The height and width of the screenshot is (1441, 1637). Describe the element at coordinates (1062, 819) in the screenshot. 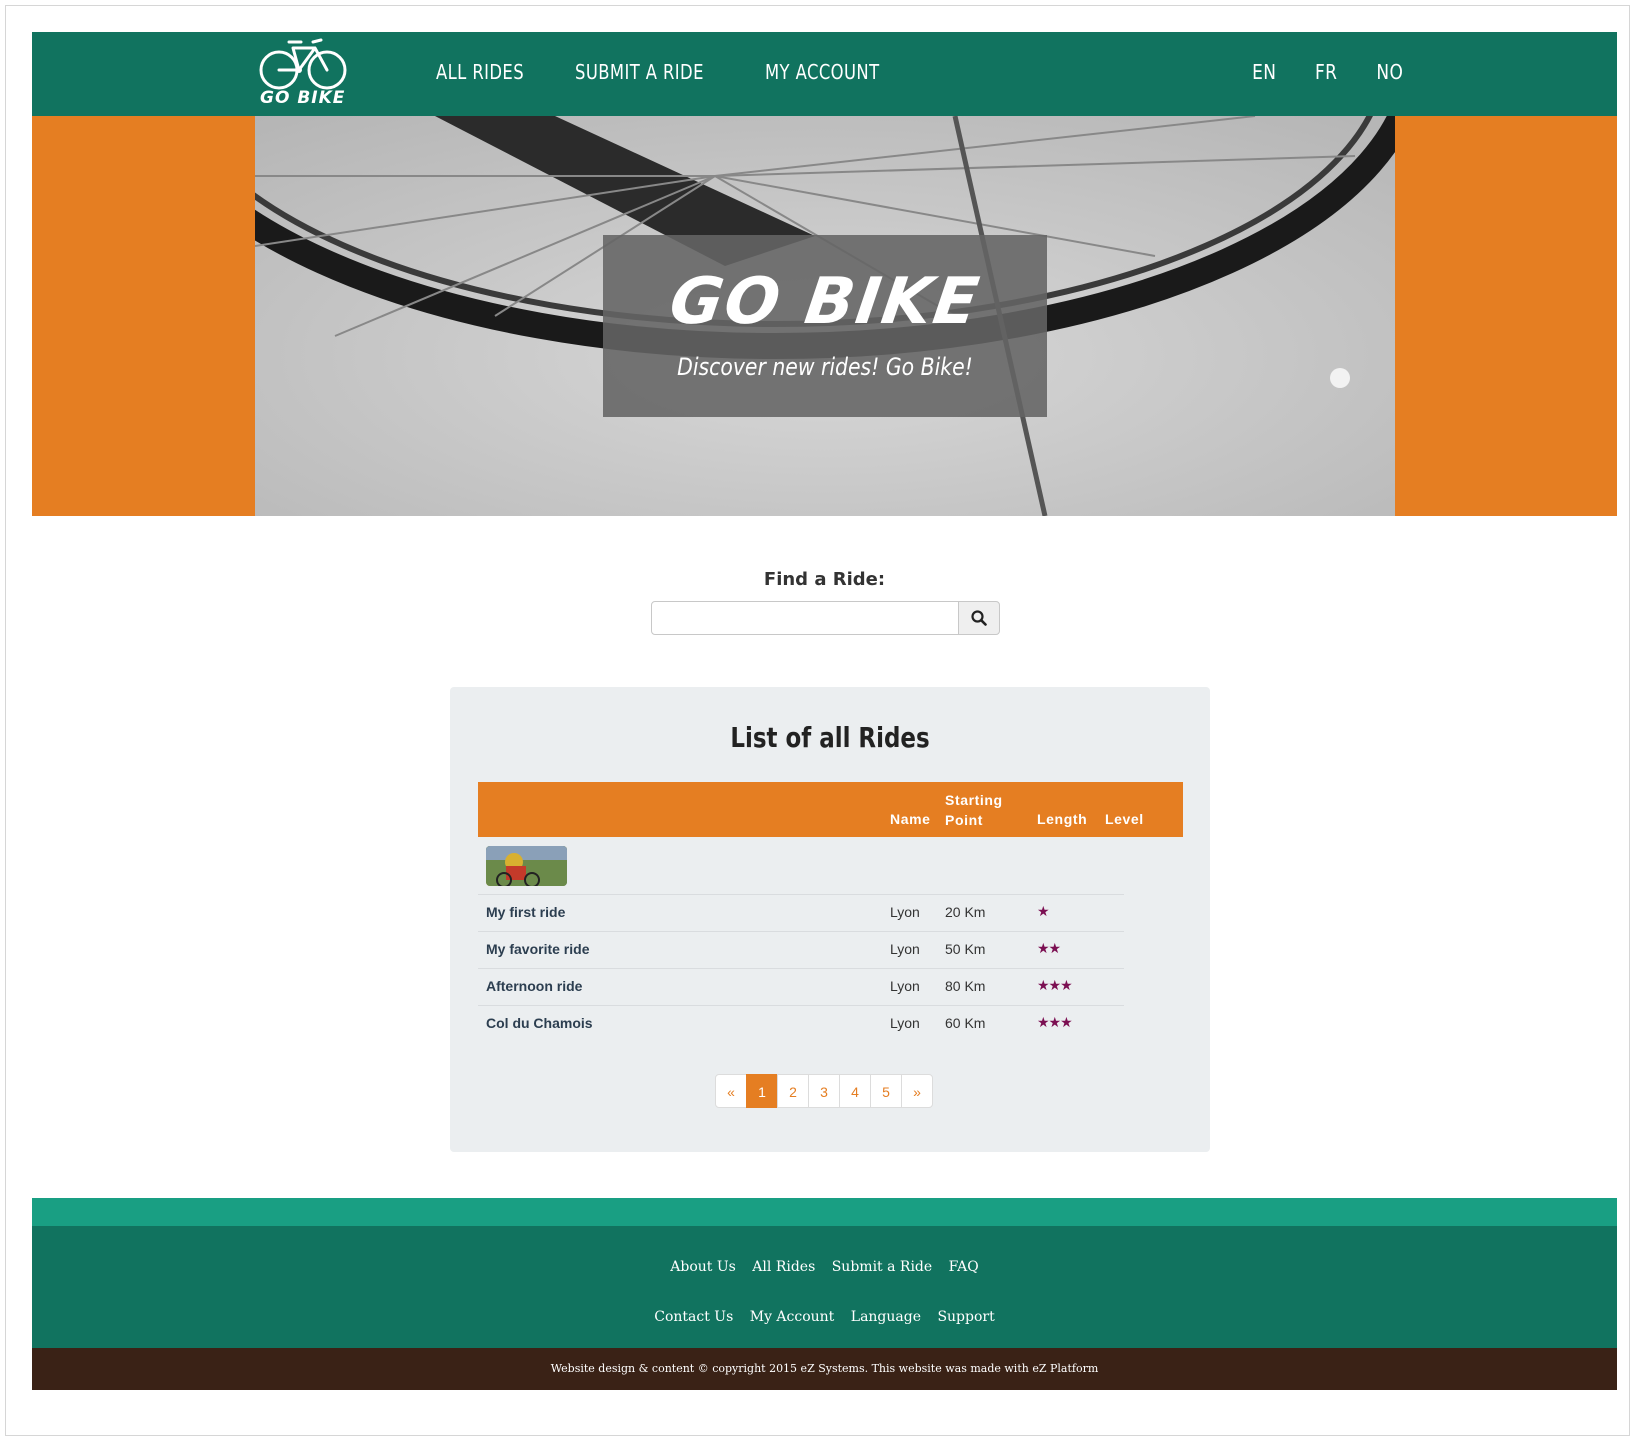

I see `col-header-length: Length` at that location.